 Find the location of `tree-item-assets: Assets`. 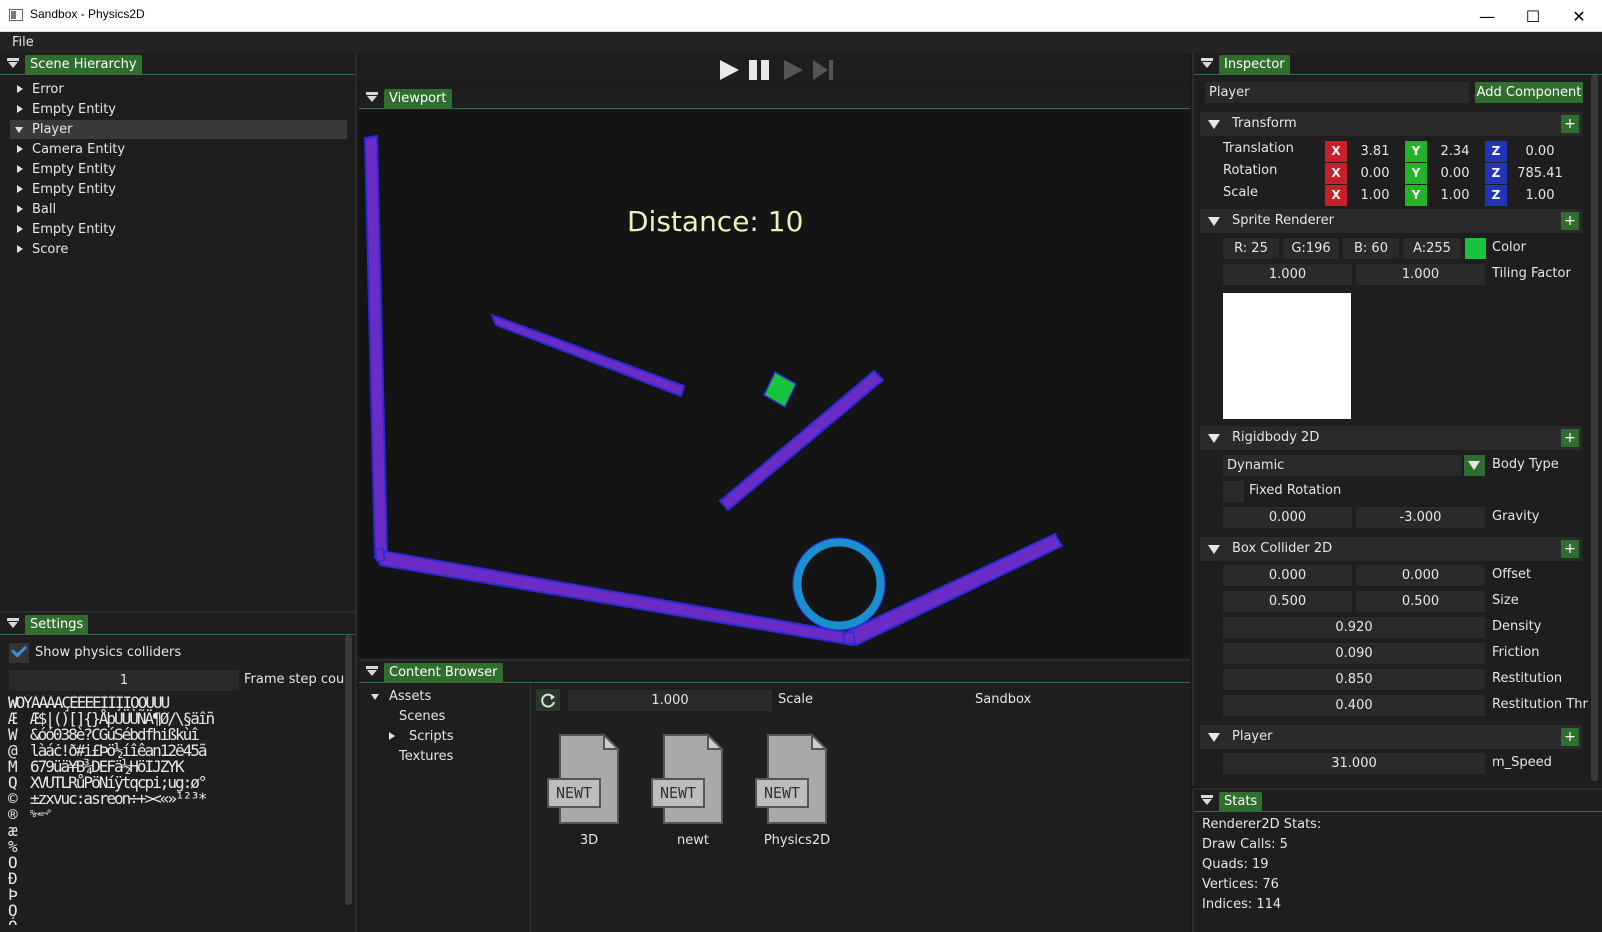

tree-item-assets: Assets is located at coordinates (446, 696).